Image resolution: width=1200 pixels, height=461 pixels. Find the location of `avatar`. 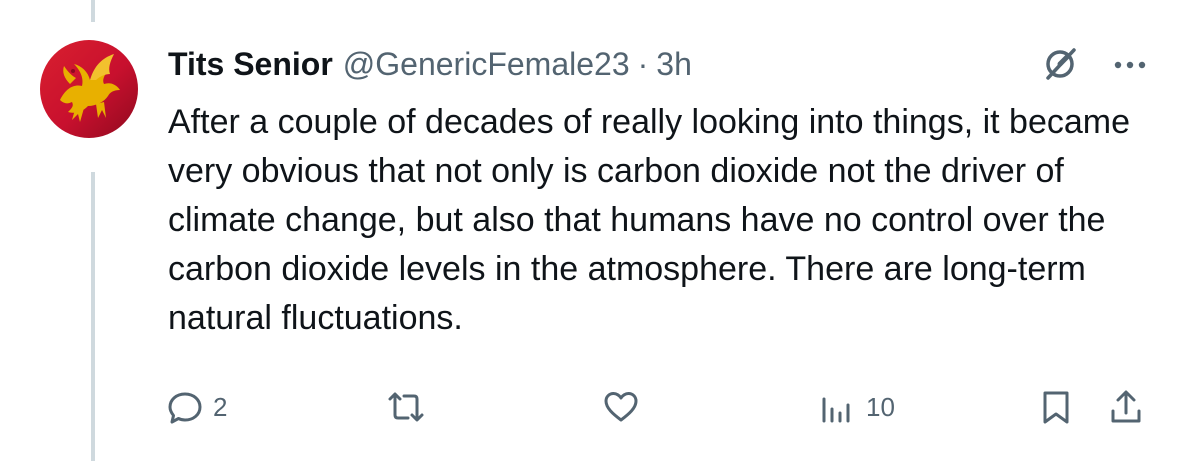

avatar is located at coordinates (89, 89).